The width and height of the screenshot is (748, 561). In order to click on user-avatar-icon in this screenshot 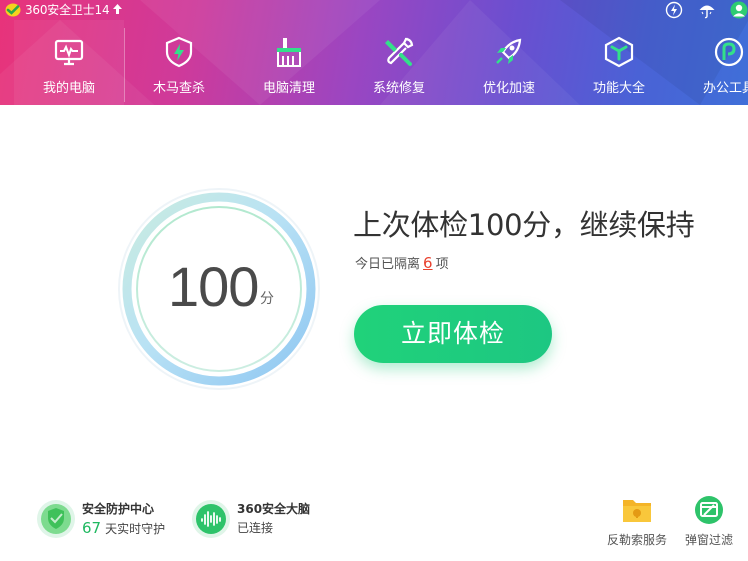, I will do `click(739, 10)`.